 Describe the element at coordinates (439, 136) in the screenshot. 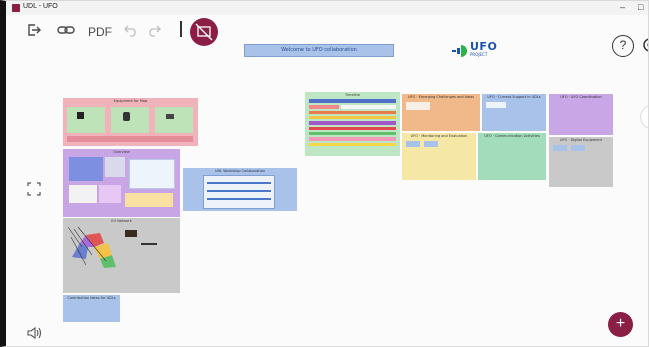

I see `frame-title: UFO · Monitoring and Evaluation` at that location.